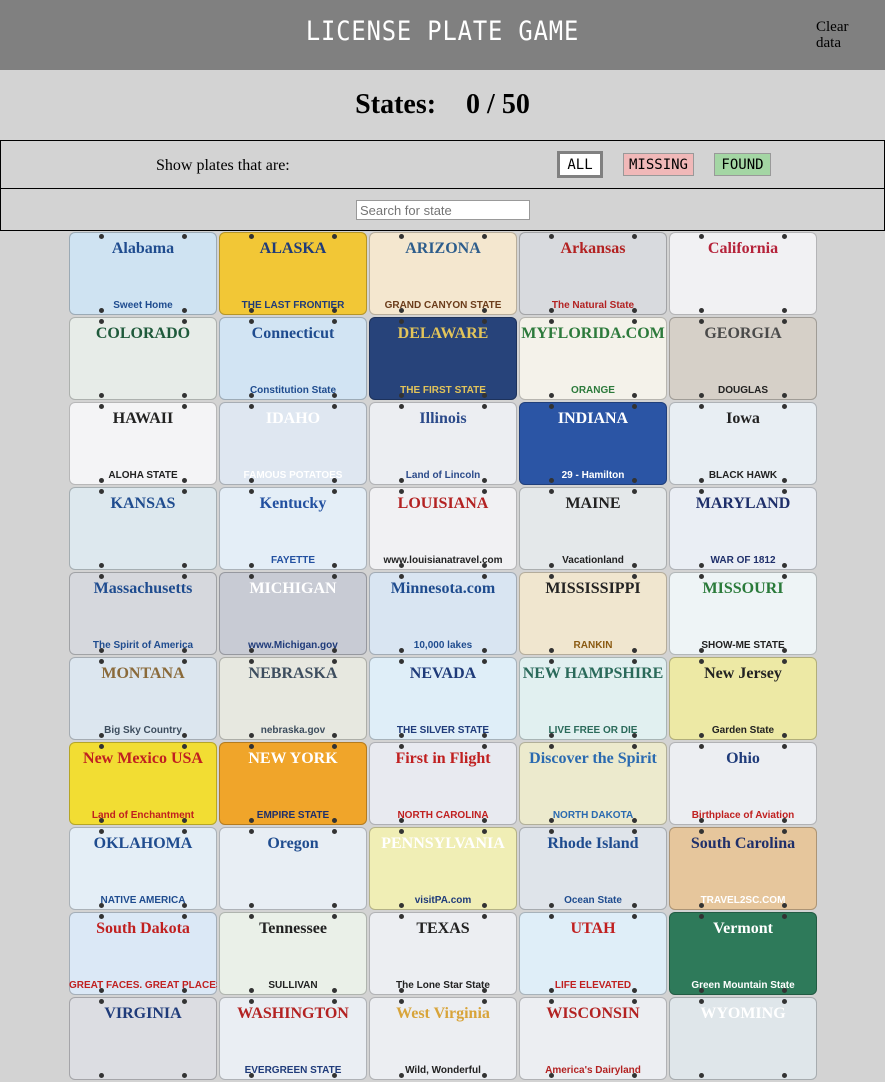 The height and width of the screenshot is (1082, 885). I want to click on license-plate: MONTANA Big Sky Country, so click(143, 698).